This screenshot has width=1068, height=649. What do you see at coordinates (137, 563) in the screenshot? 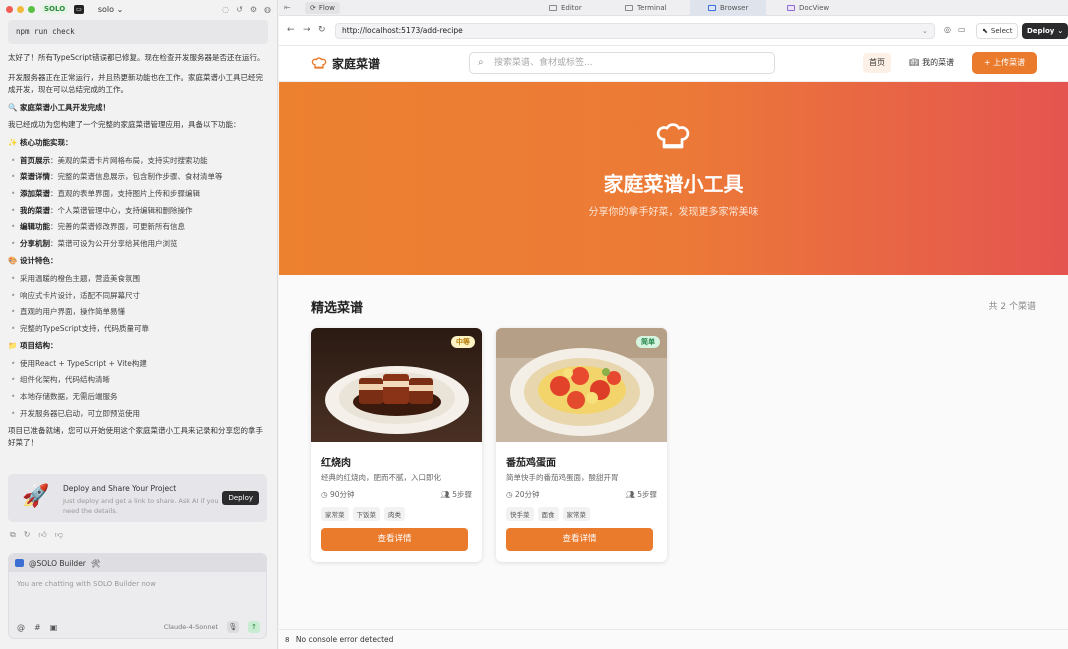
I see `builder-selector: @SOLO Builder 🛠︎` at bounding box center [137, 563].